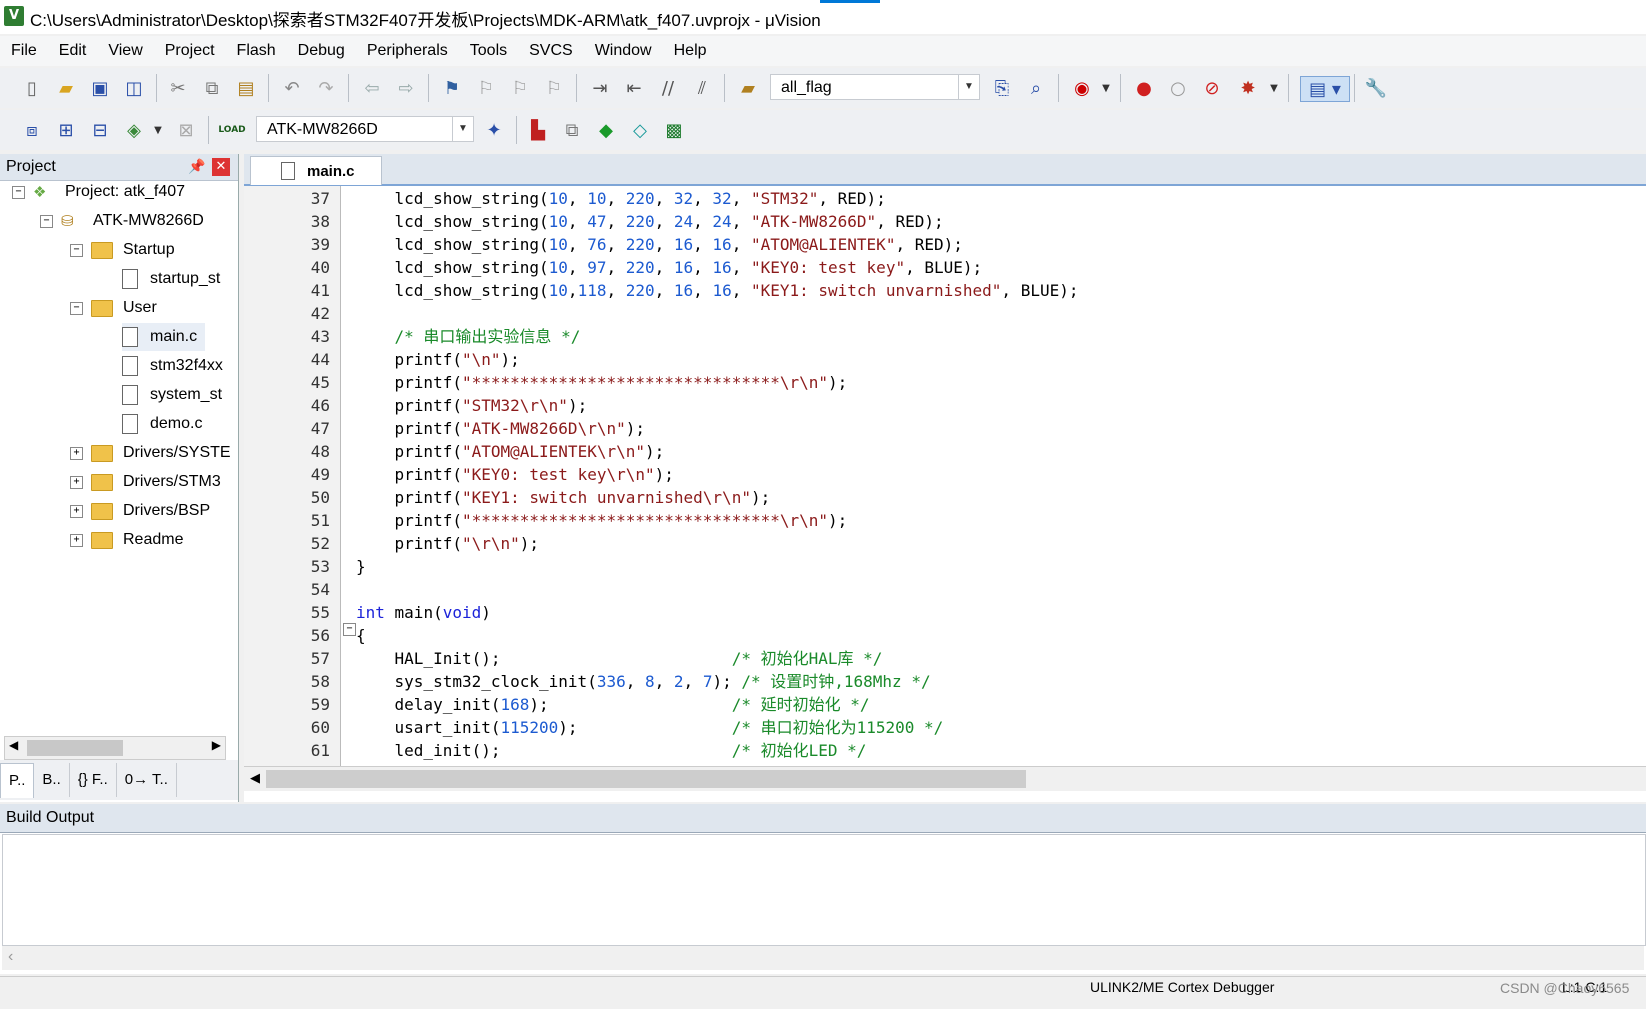  What do you see at coordinates (321, 51) in the screenshot?
I see `menu-debug: Debug` at bounding box center [321, 51].